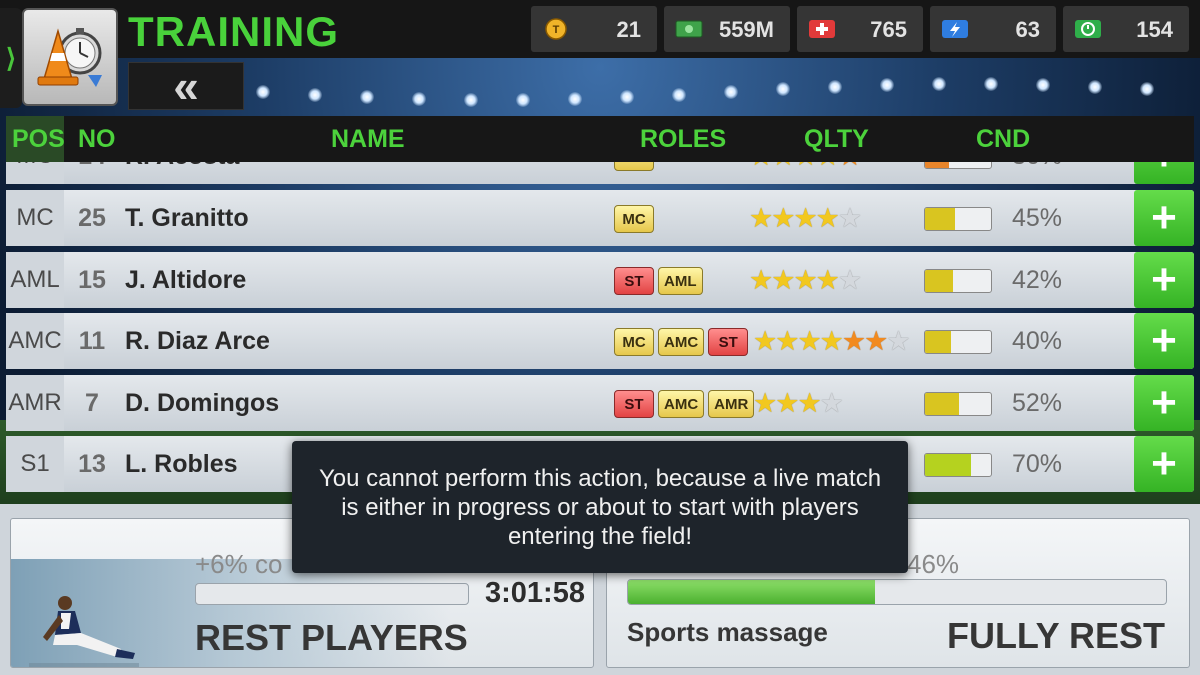 Image resolution: width=1200 pixels, height=675 pixels. Describe the element at coordinates (746, 29) in the screenshot. I see `currency-value: 559M` at that location.